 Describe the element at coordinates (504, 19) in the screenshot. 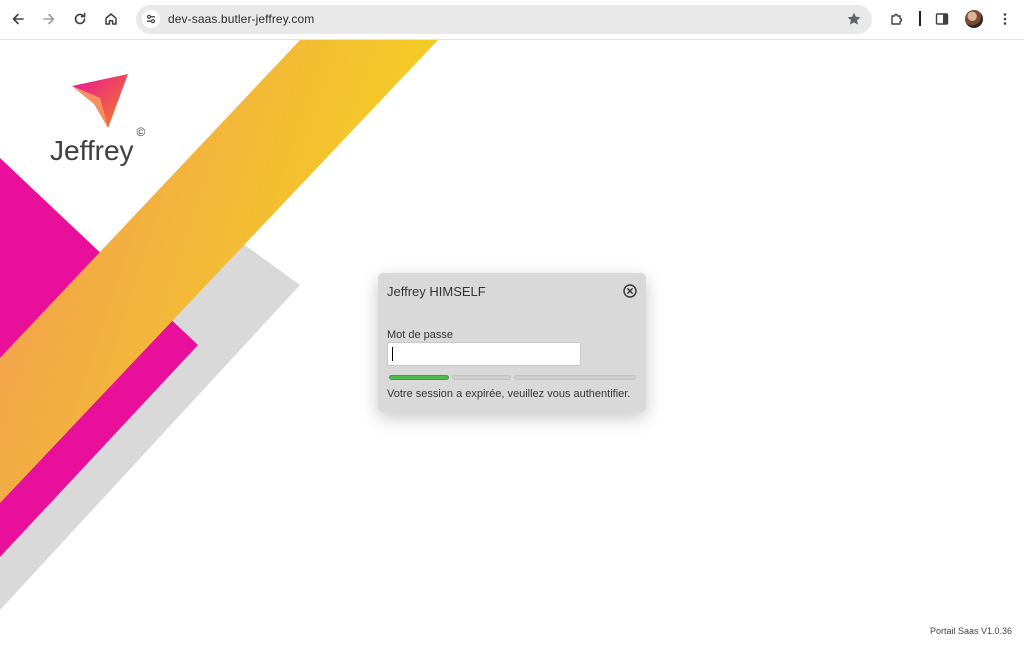

I see `address-bar: dev-saas.butler-jeffrey.com` at that location.